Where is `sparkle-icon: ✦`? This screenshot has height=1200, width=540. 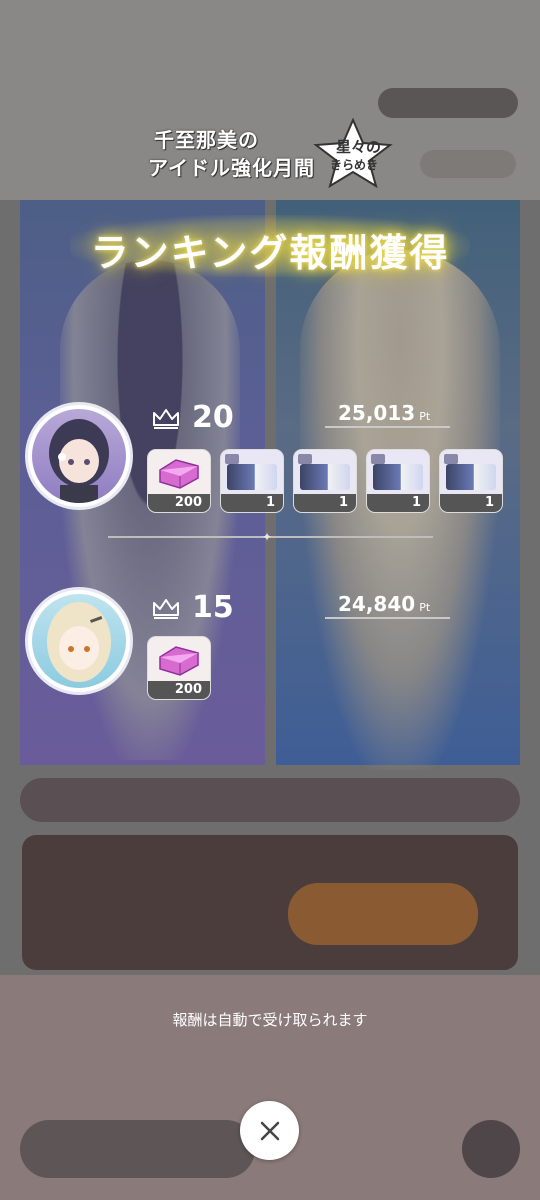 sparkle-icon: ✦ is located at coordinates (267, 537).